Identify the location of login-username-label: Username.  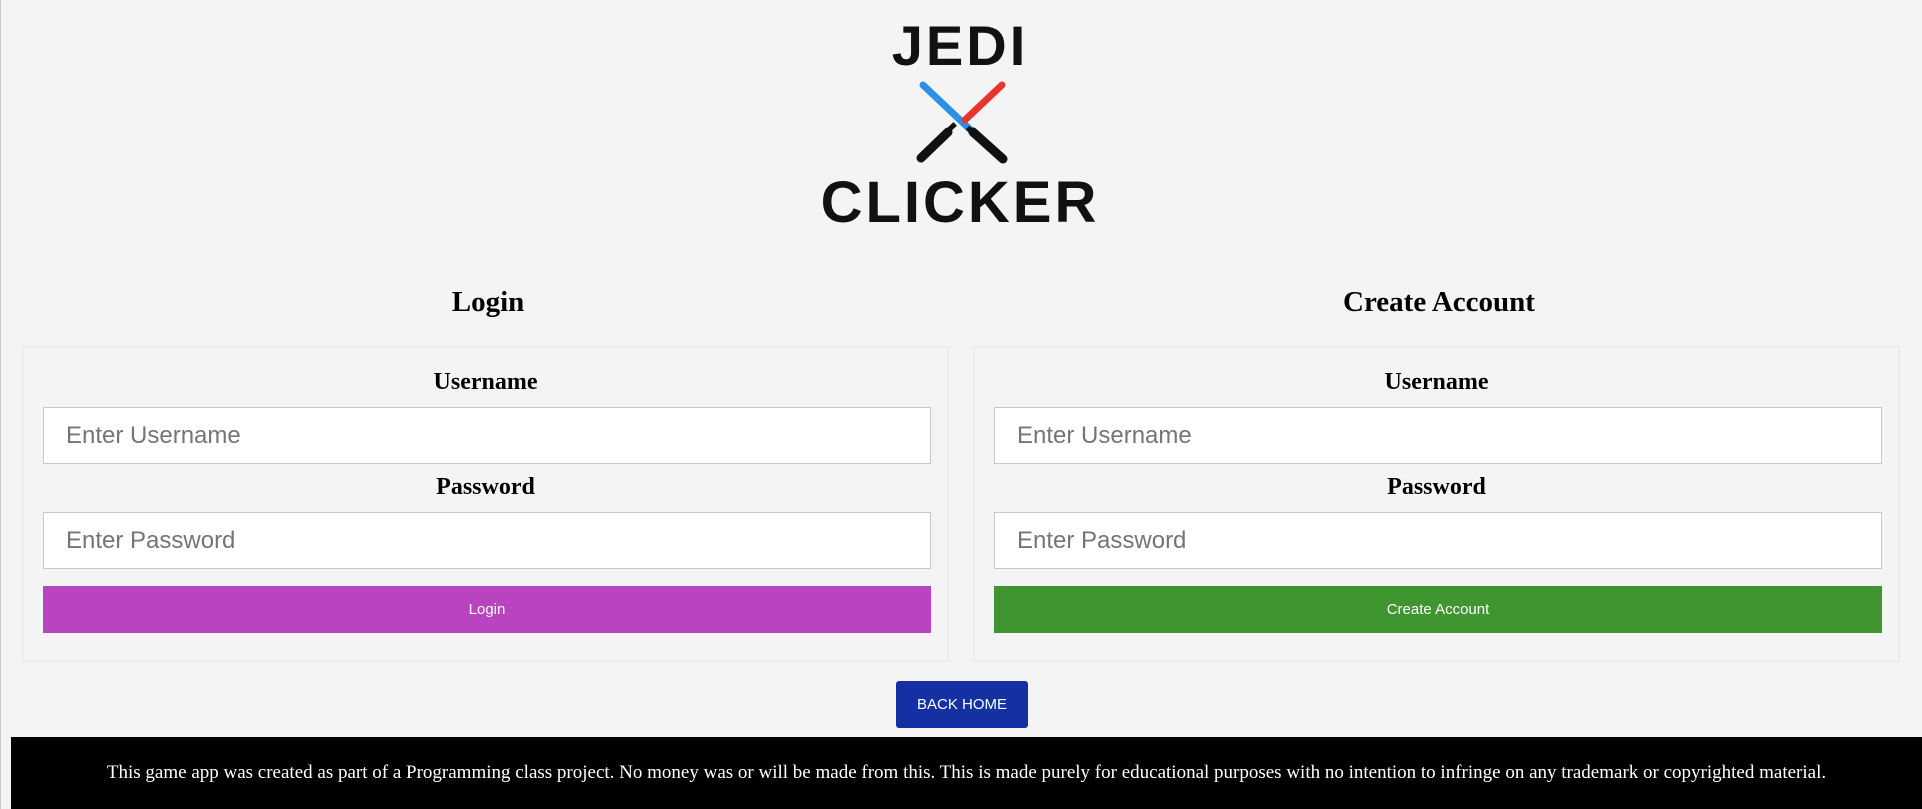
(485, 382).